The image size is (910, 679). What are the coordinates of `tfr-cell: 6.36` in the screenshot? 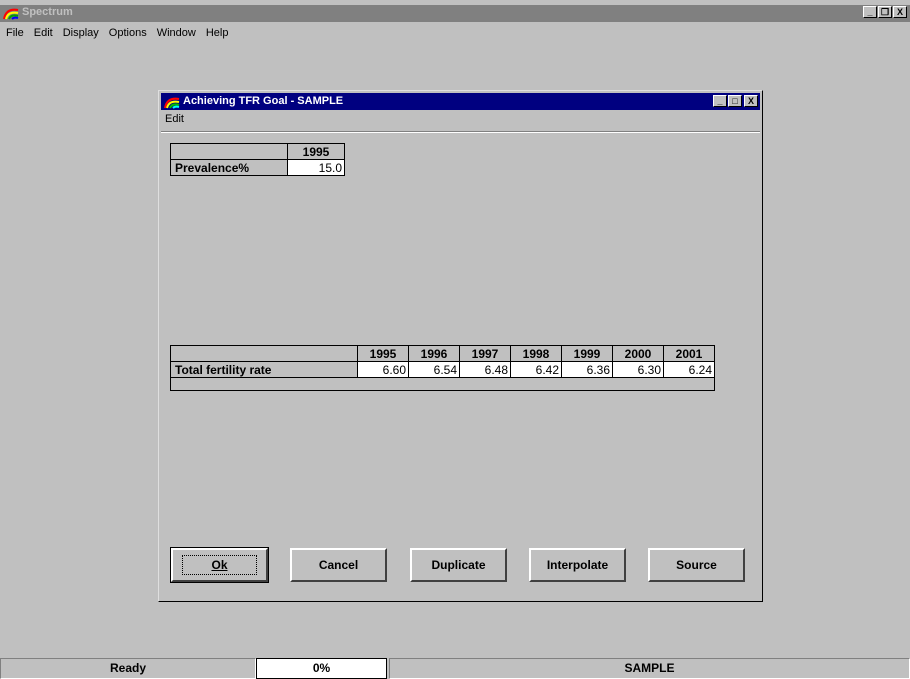 It's located at (587, 369).